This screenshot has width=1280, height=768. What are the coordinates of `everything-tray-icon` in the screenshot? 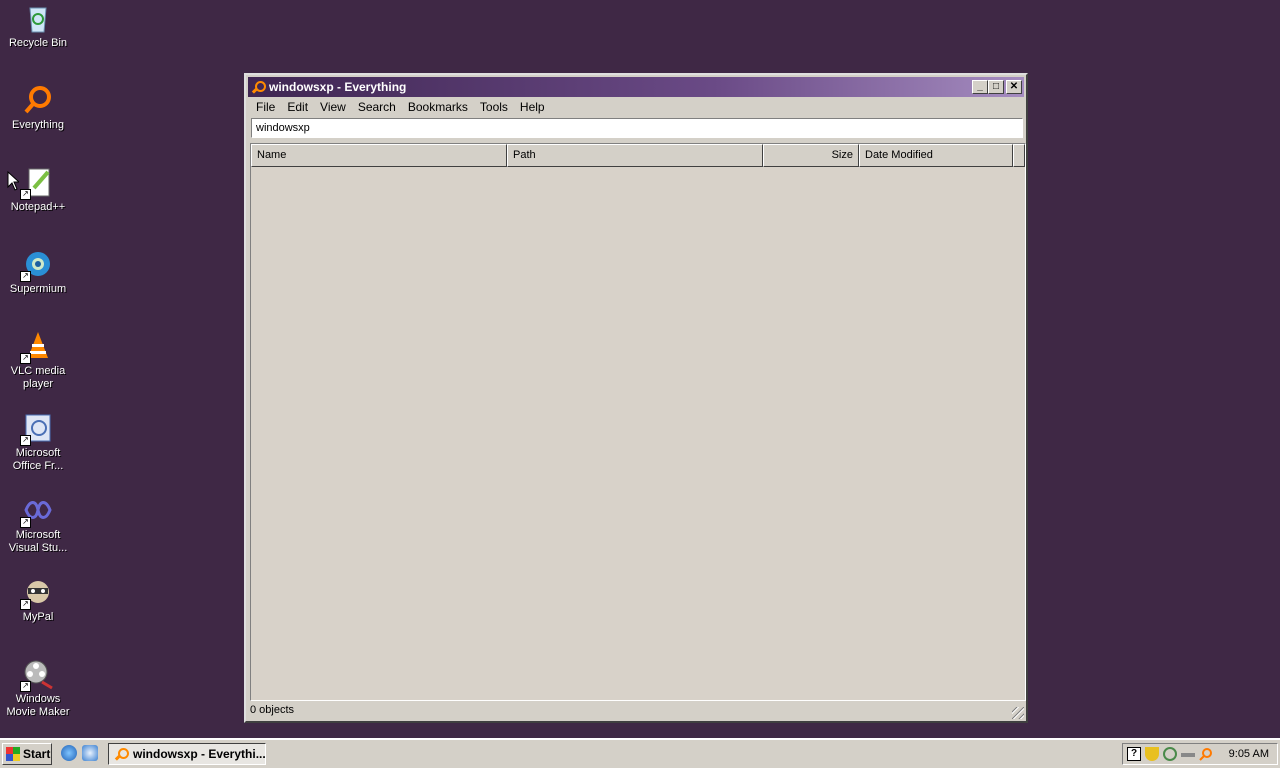 It's located at (1206, 754).